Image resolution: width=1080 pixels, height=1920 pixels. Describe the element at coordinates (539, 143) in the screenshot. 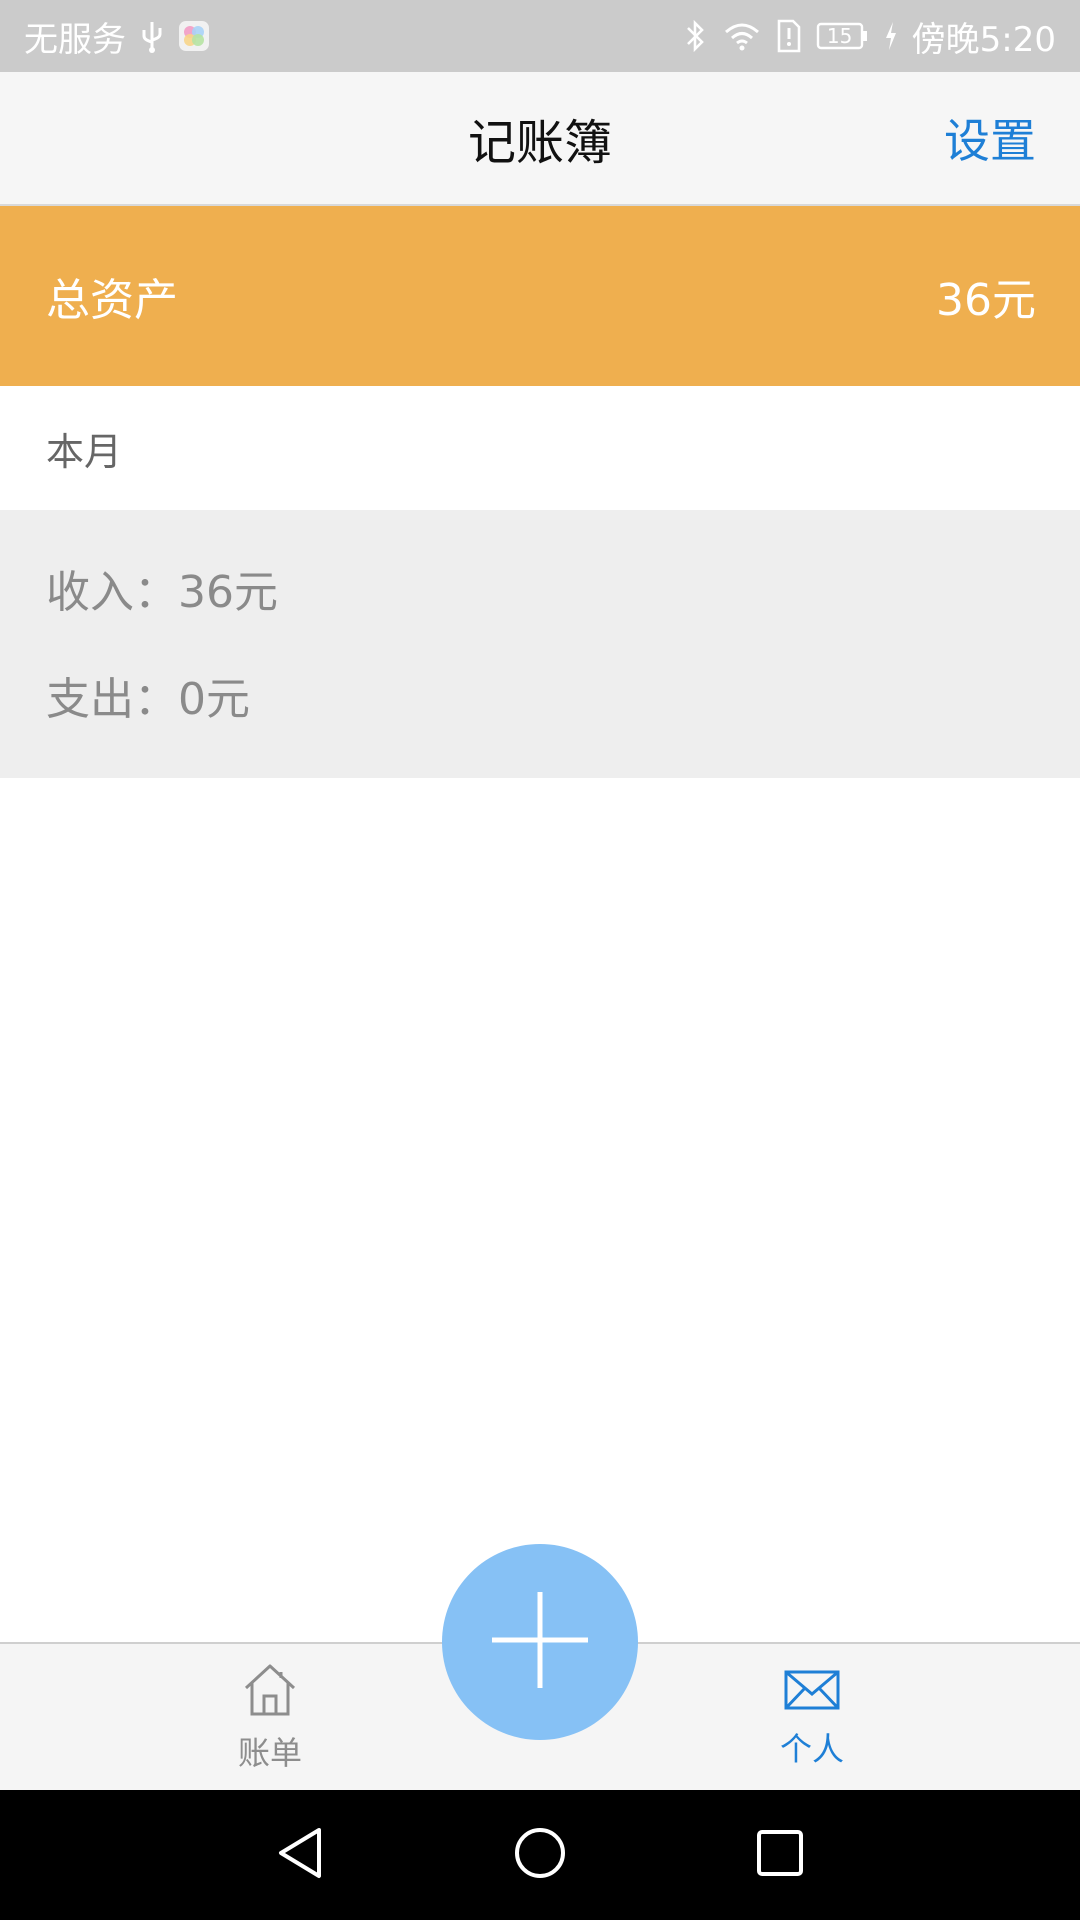

I see `page-title: 记账簿` at that location.